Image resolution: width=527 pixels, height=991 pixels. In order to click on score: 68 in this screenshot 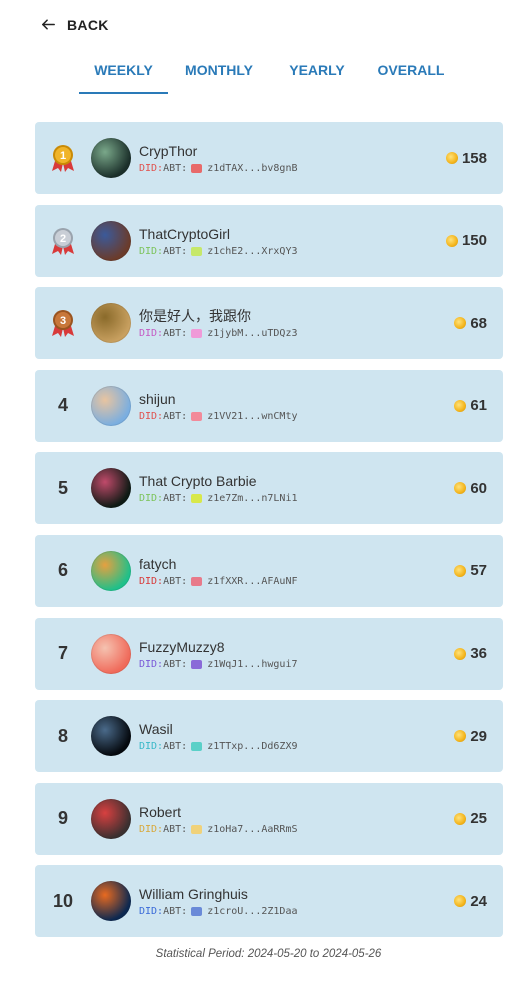, I will do `click(470, 323)`.